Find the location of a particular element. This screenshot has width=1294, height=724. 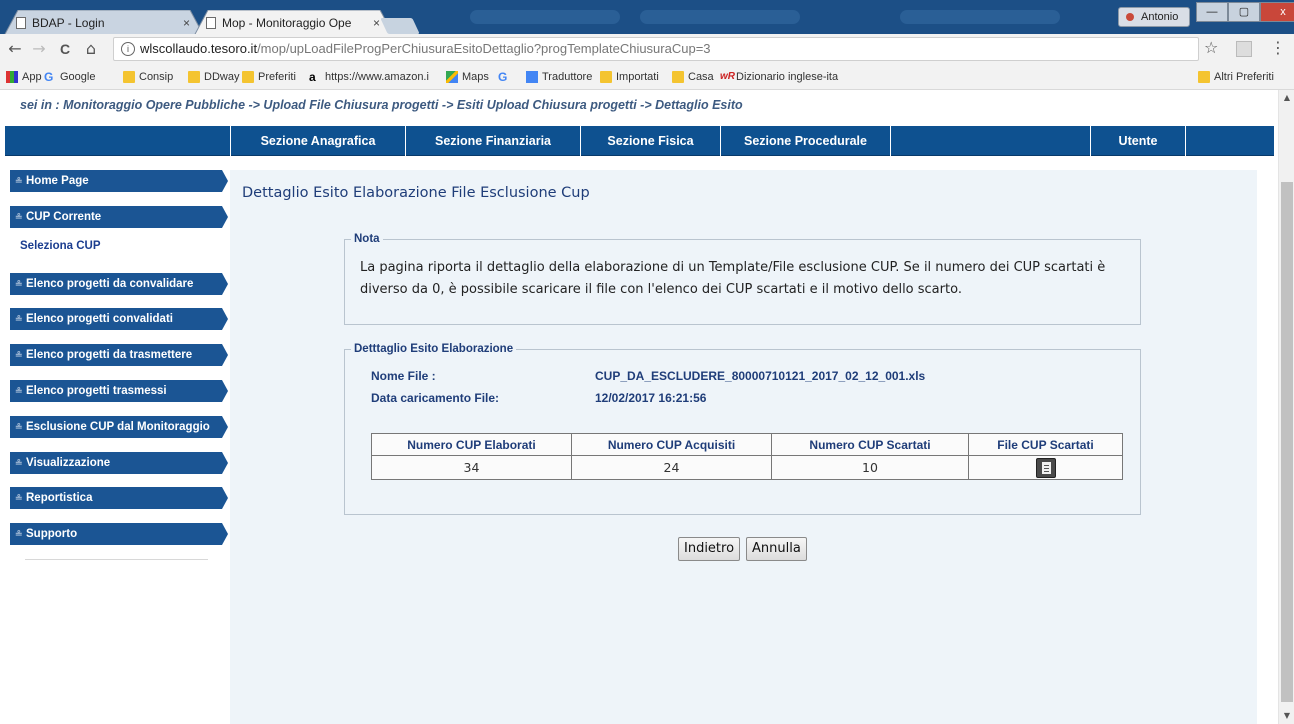

bookmark-star-icon: ☆ is located at coordinates (1211, 47).